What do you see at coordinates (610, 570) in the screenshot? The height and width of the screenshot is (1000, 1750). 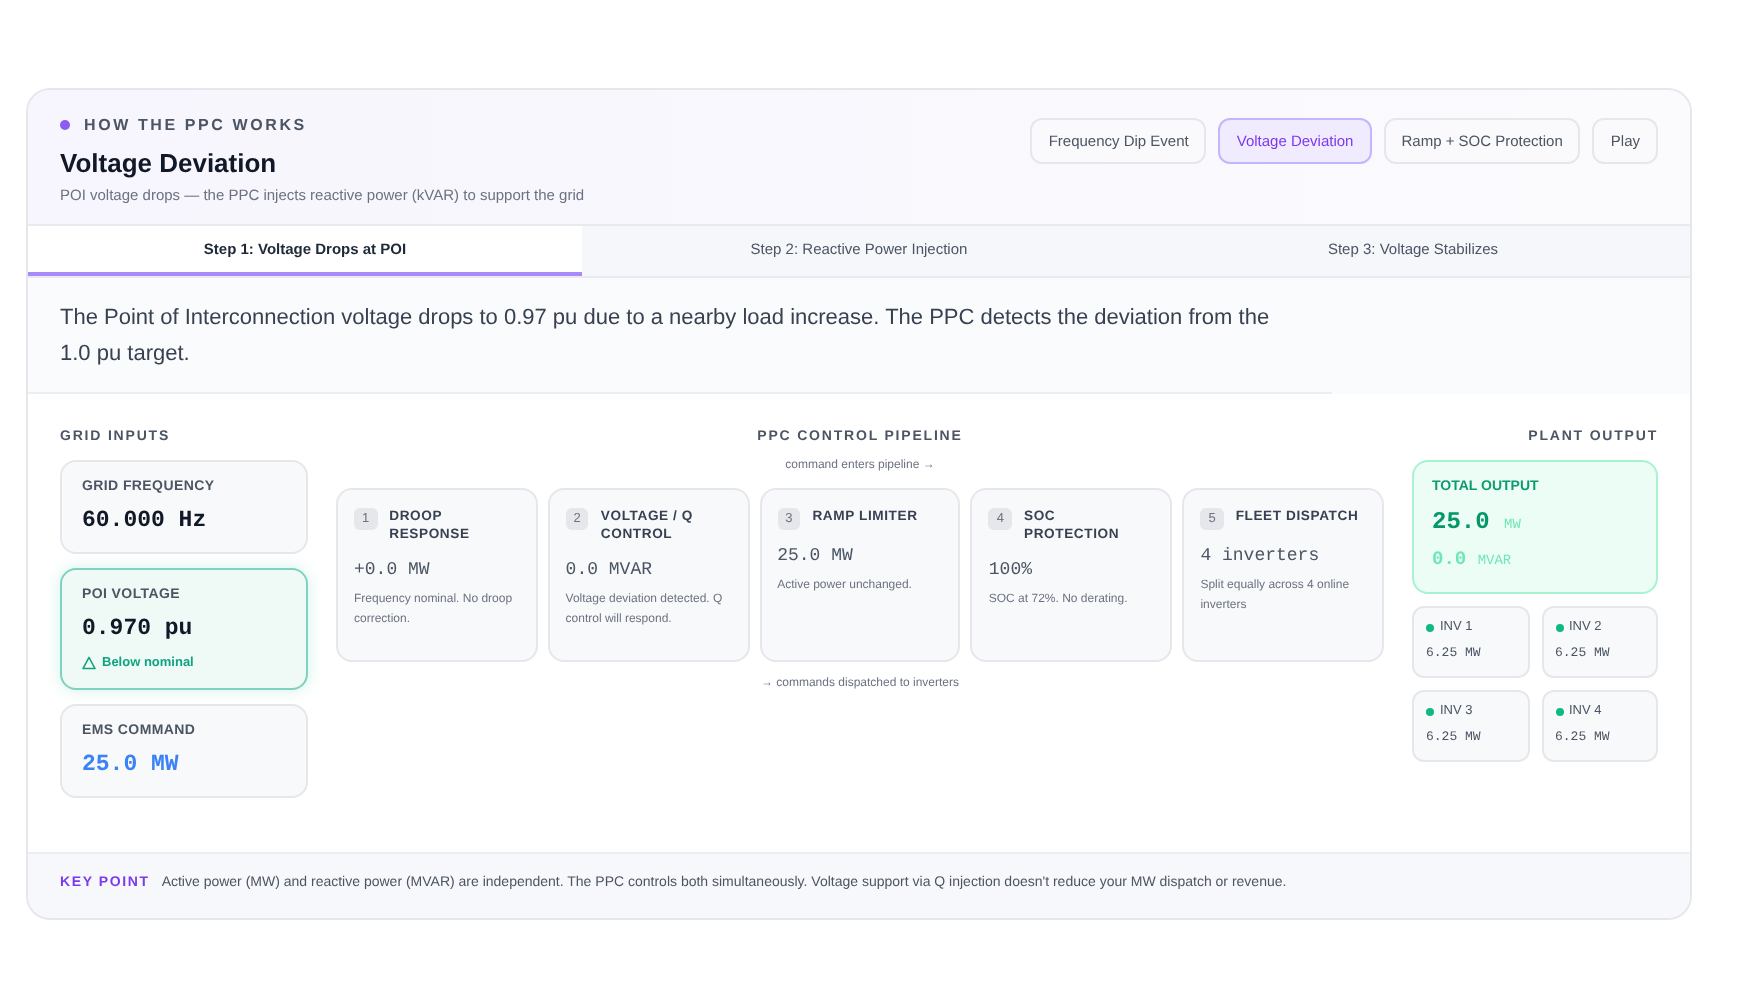 I see `stage-value: 0.0 MVAR` at bounding box center [610, 570].